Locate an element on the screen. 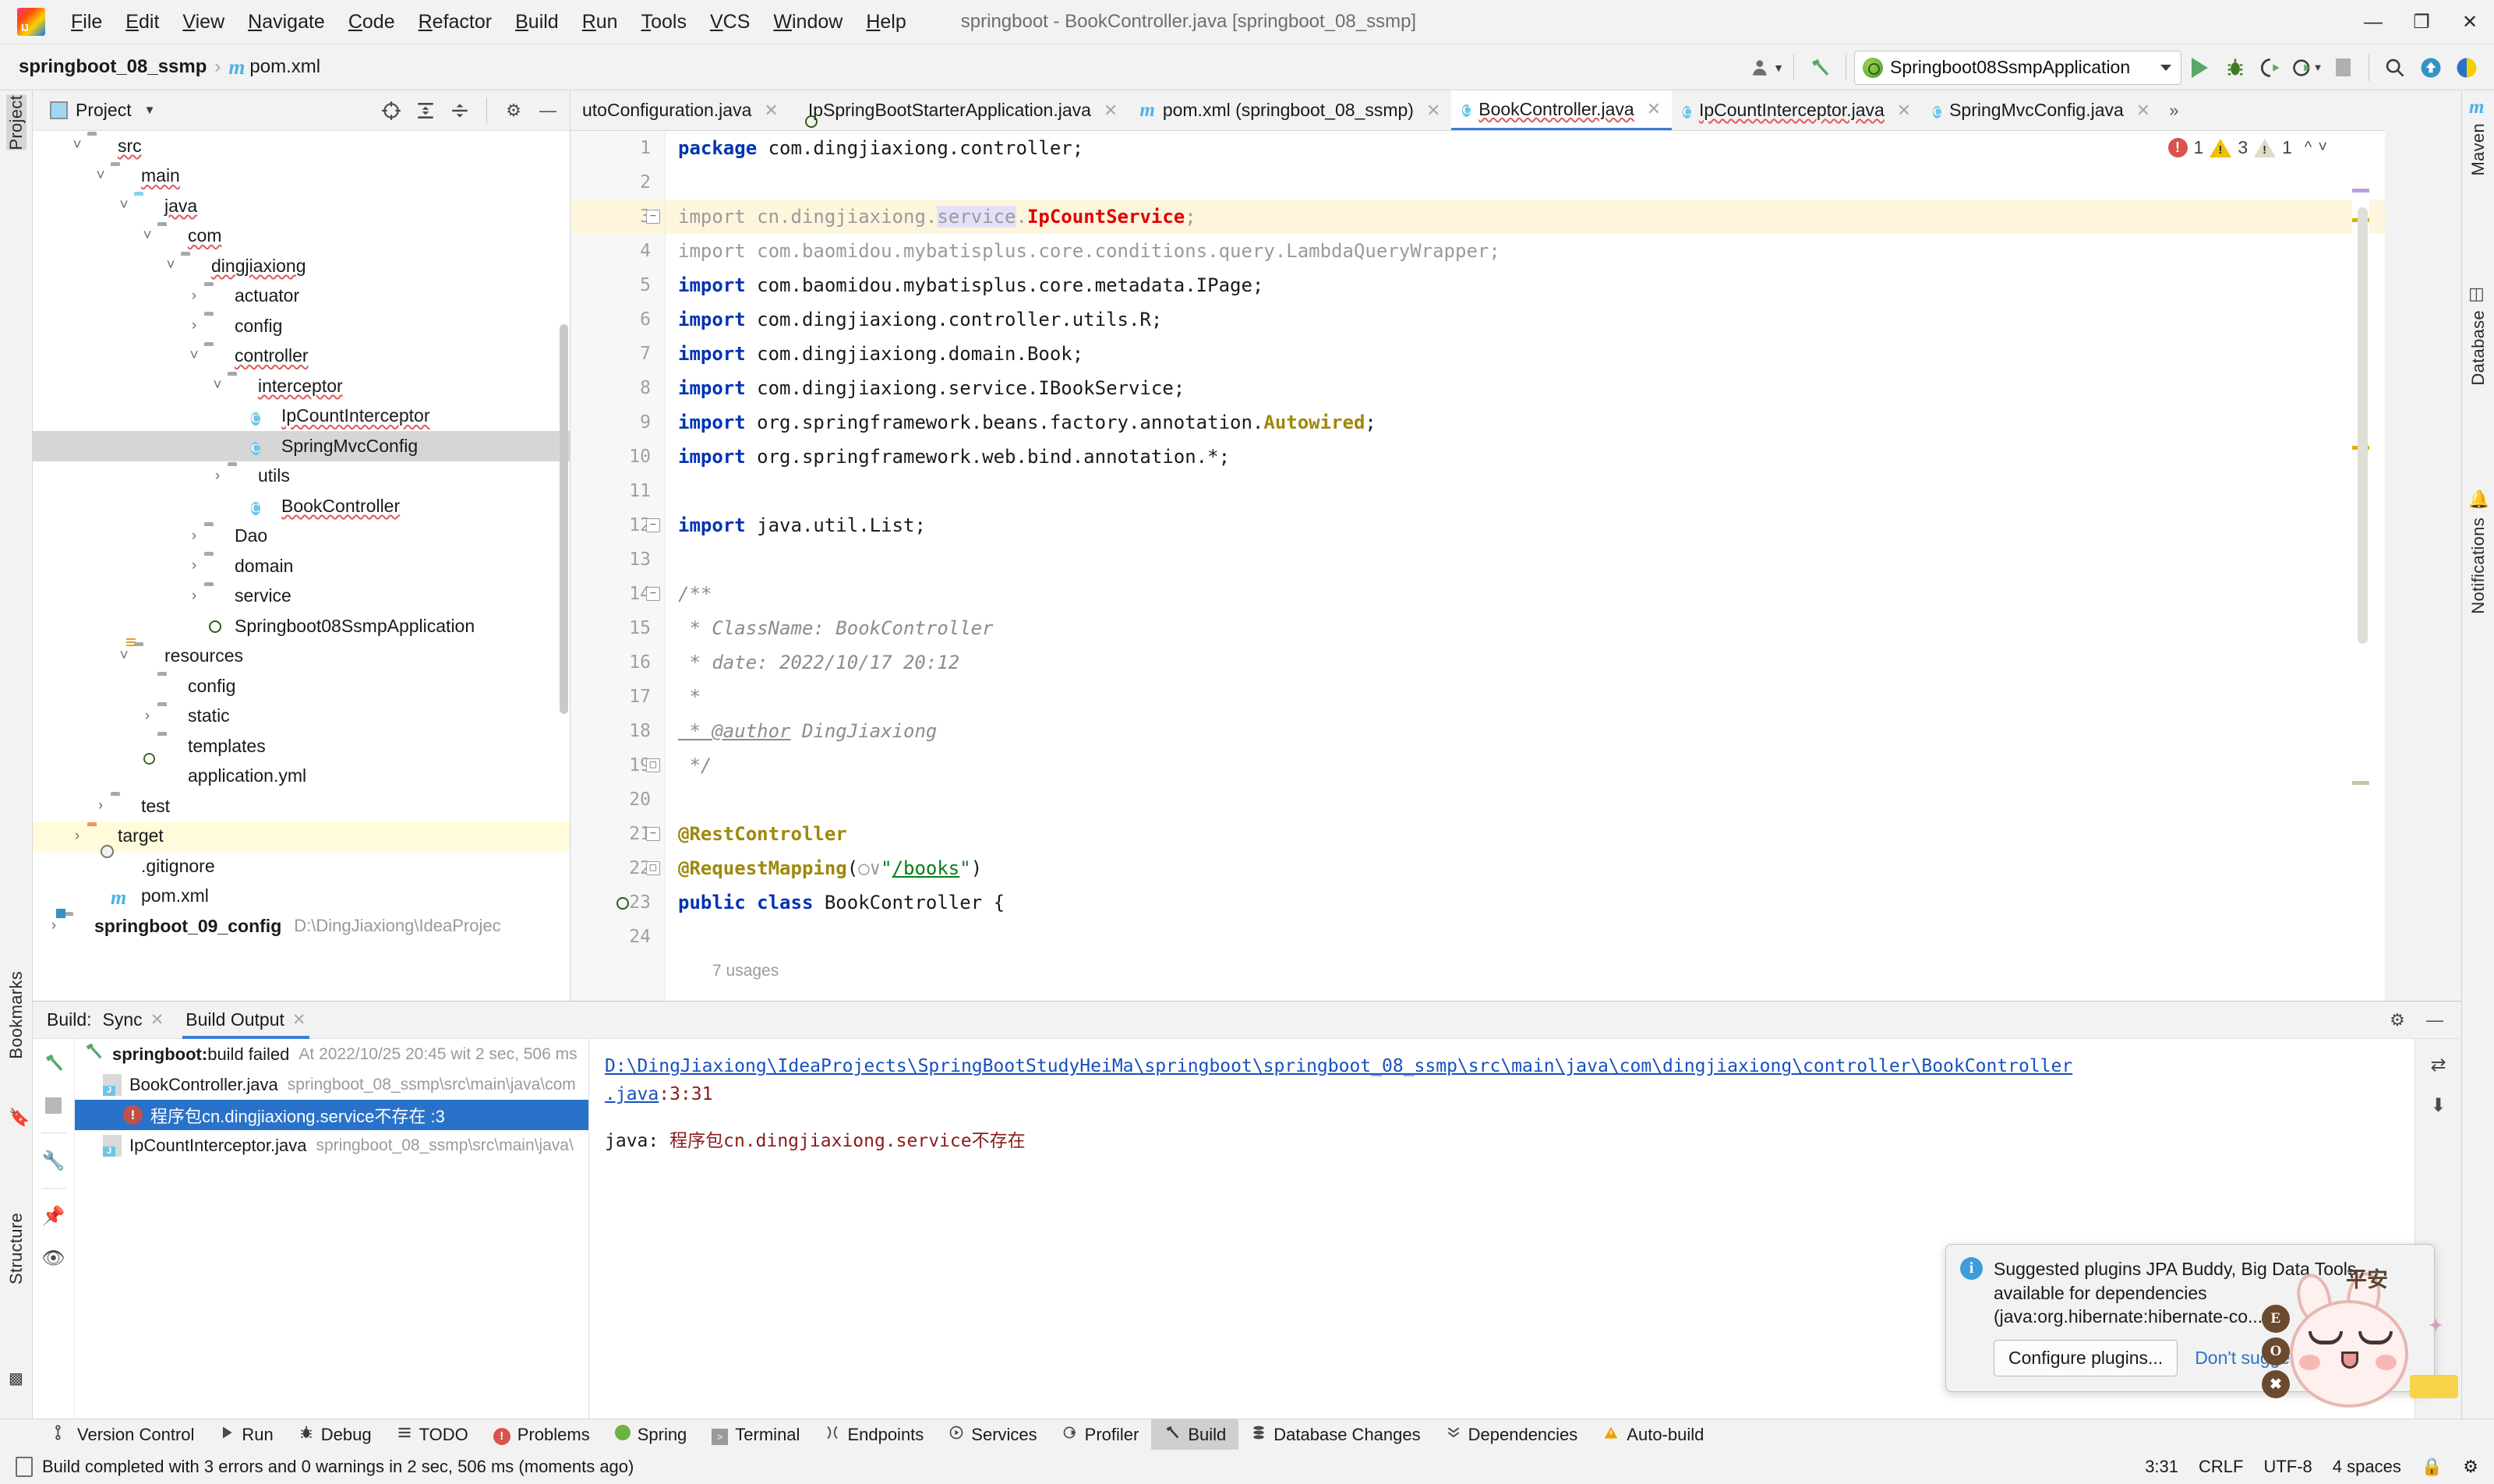 The width and height of the screenshot is (2494, 1484). tool-window-button-auto-build: Auto-build is located at coordinates (1653, 1434).